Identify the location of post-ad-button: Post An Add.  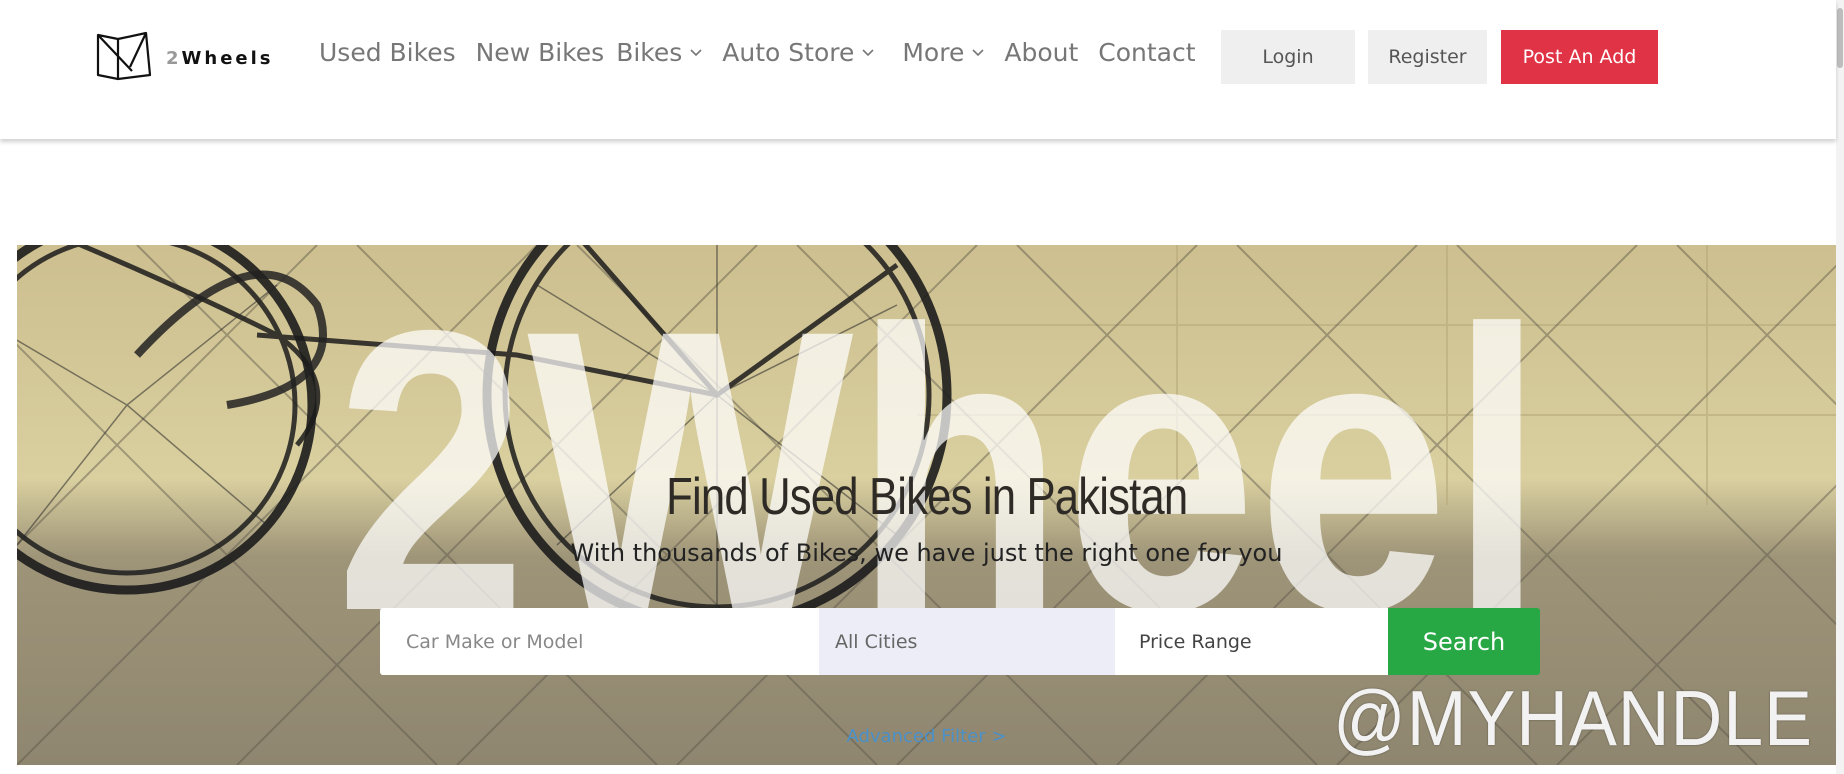
(1579, 57).